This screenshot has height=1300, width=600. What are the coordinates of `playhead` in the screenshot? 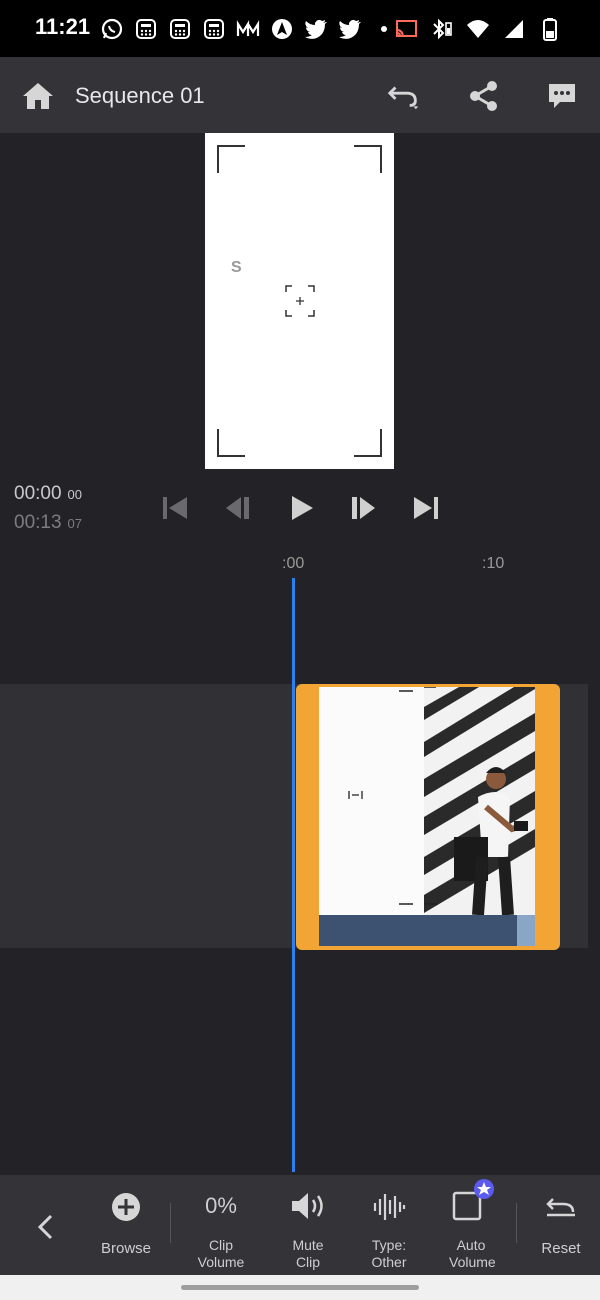 It's located at (293, 875).